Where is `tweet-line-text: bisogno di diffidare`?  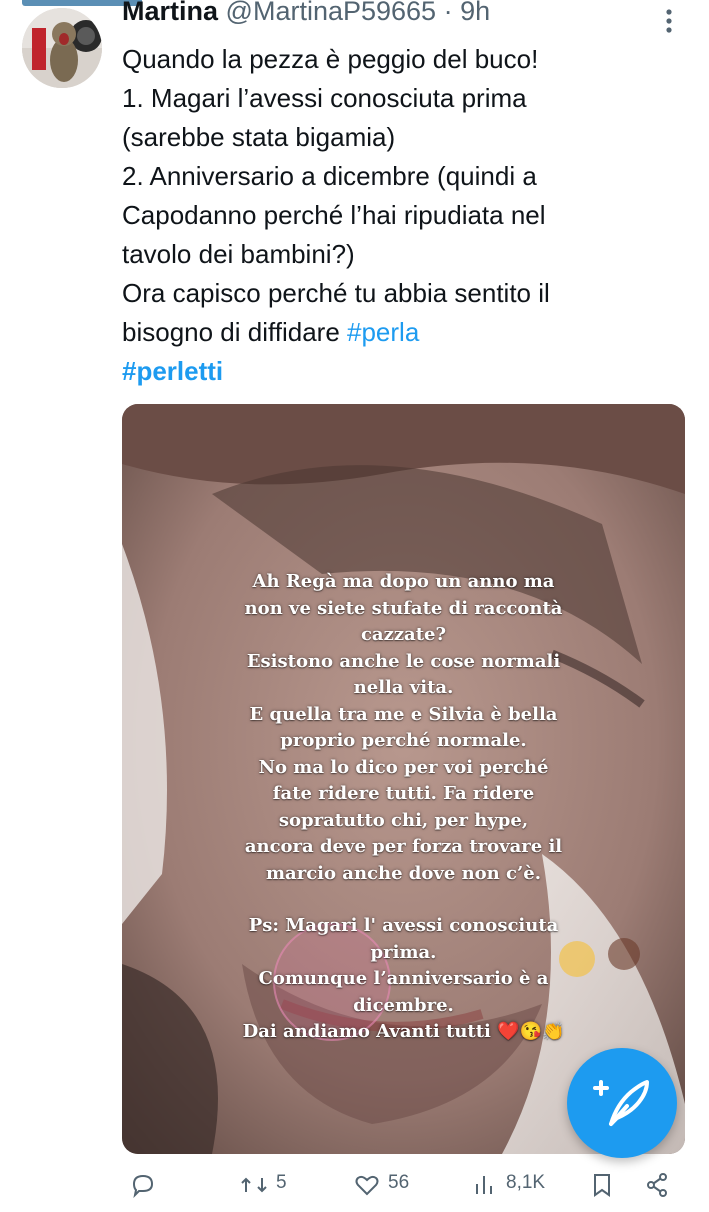
tweet-line-text: bisogno di diffidare is located at coordinates (235, 332).